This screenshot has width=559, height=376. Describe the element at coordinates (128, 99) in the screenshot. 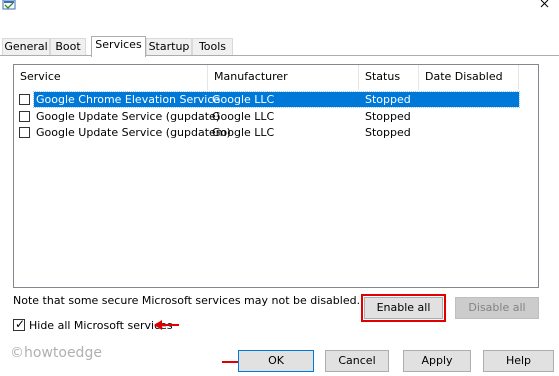

I see `service-name: Google Chrome Elevation Service` at that location.